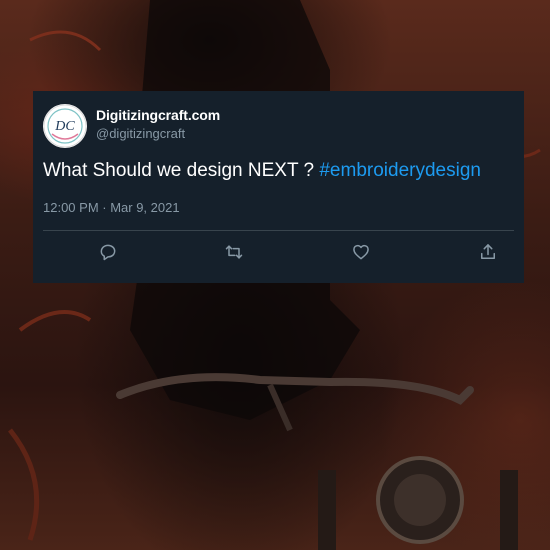 This screenshot has width=550, height=550. I want to click on dc-logo-icon: DC, so click(65, 126).